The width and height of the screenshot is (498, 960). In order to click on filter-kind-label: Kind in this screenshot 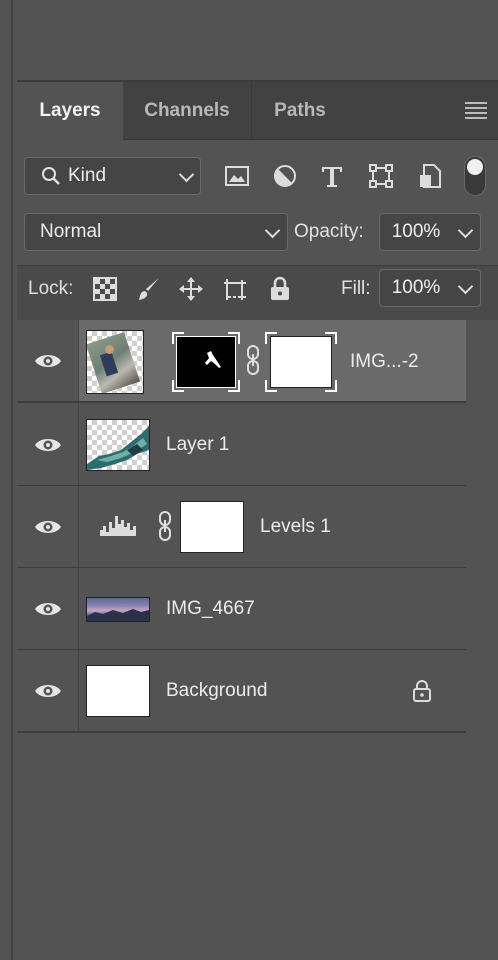, I will do `click(87, 175)`.